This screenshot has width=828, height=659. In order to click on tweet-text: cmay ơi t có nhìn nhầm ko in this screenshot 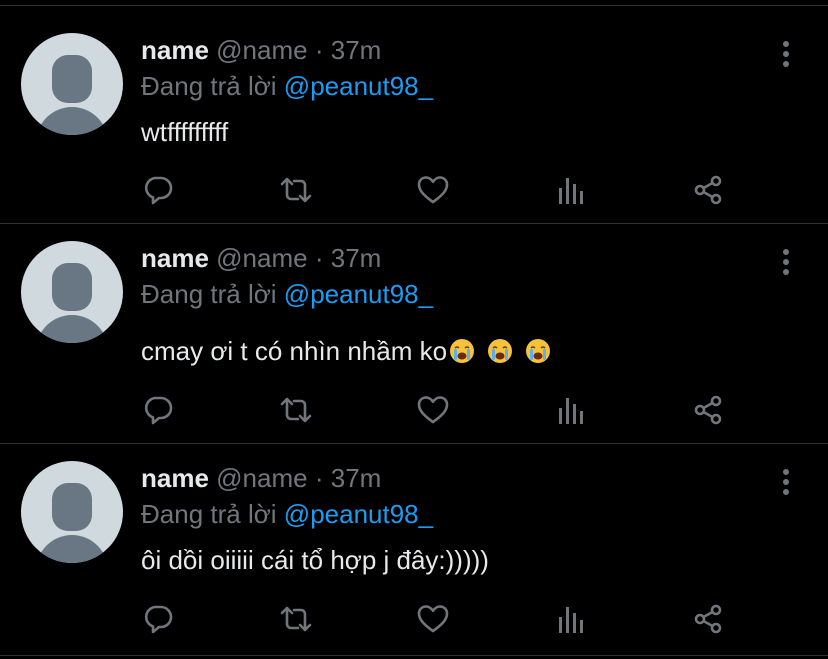, I will do `click(294, 351)`.